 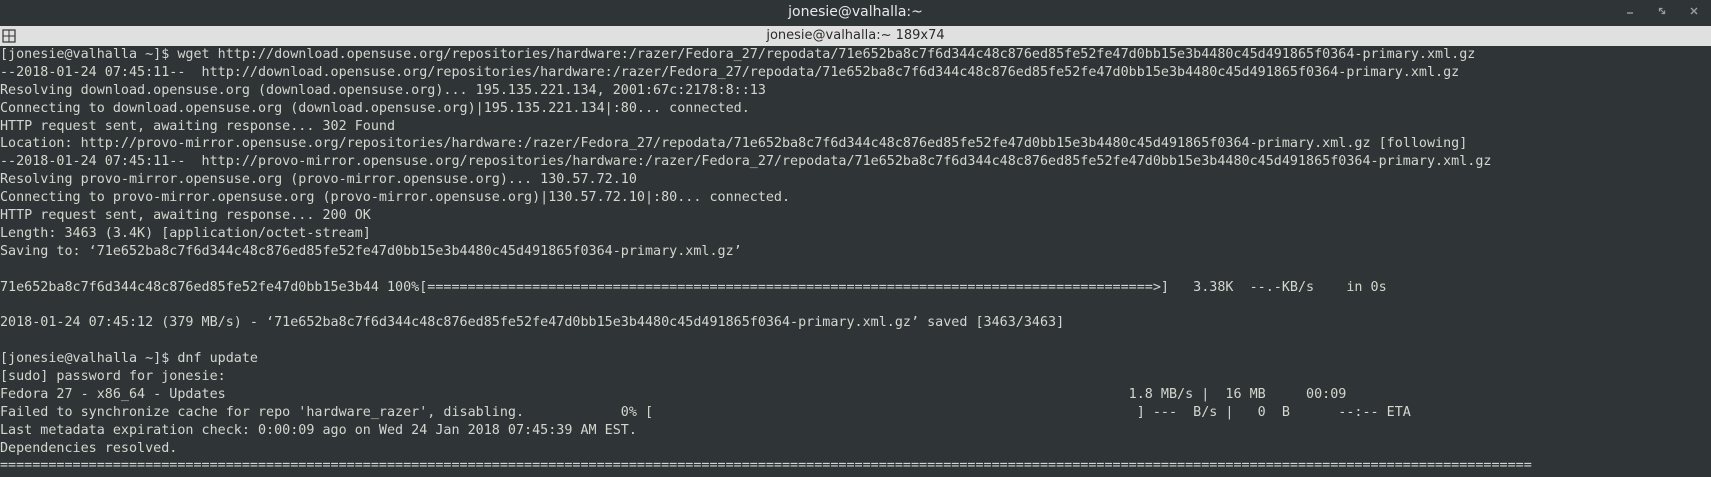 I want to click on window-titlebar: jonesie@valhalla:~, so click(x=855, y=13).